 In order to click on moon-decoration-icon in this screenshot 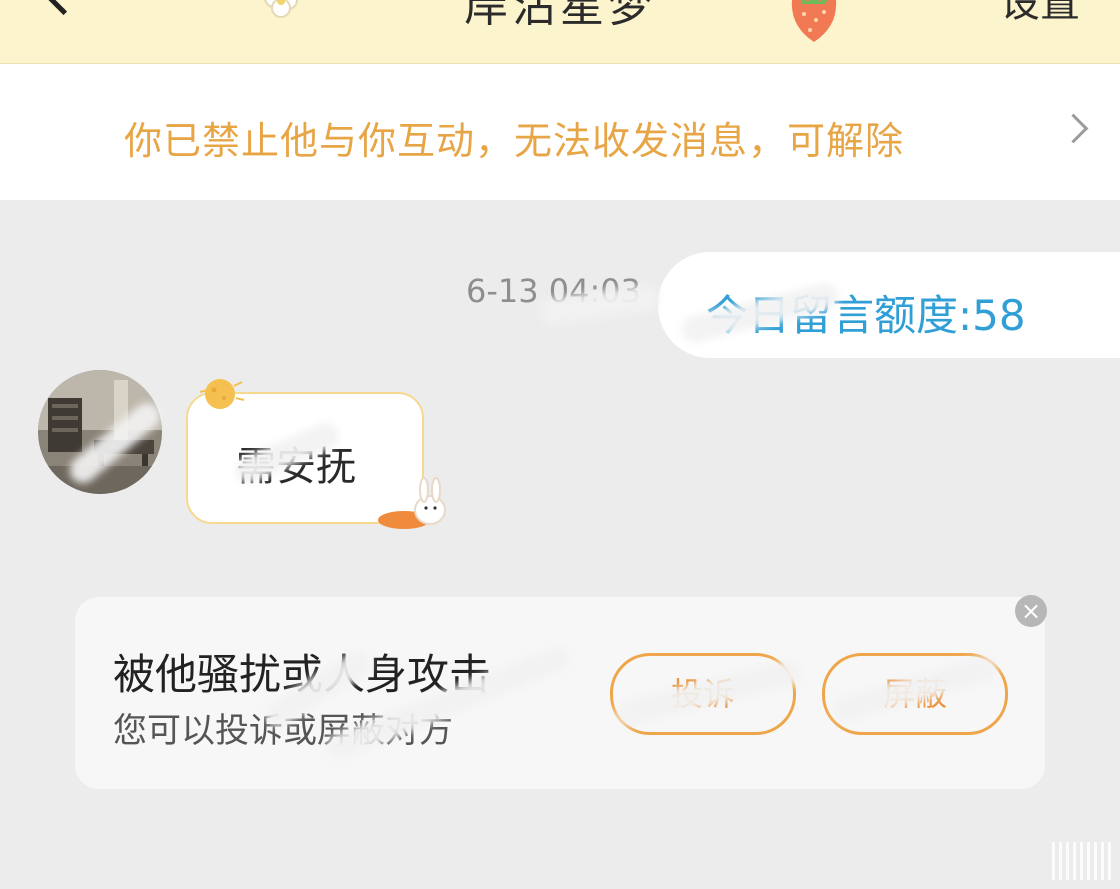, I will do `click(221, 393)`.